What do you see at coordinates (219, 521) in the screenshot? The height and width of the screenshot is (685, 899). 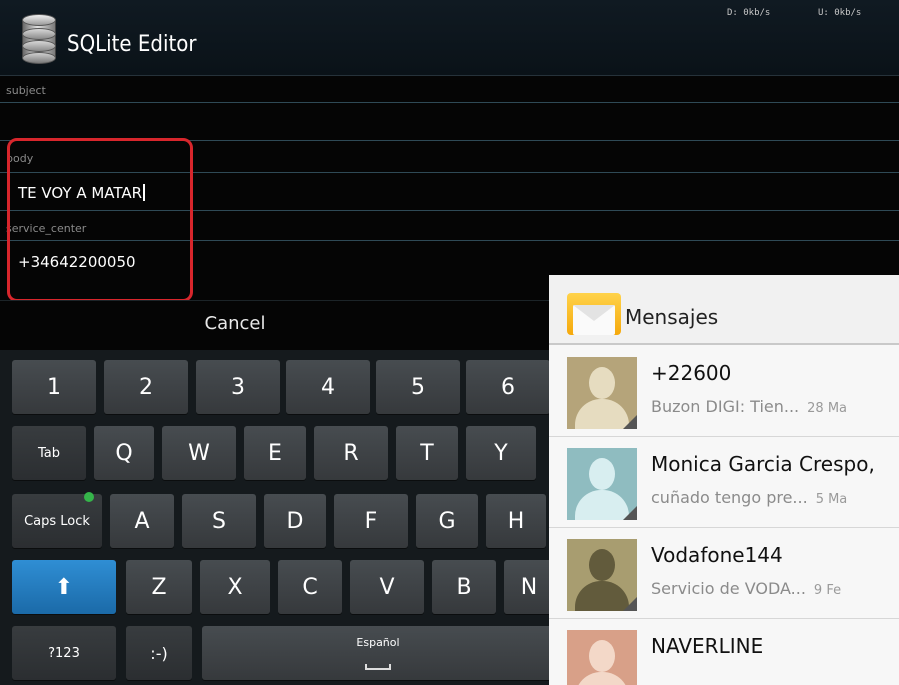 I see `key-s: S` at bounding box center [219, 521].